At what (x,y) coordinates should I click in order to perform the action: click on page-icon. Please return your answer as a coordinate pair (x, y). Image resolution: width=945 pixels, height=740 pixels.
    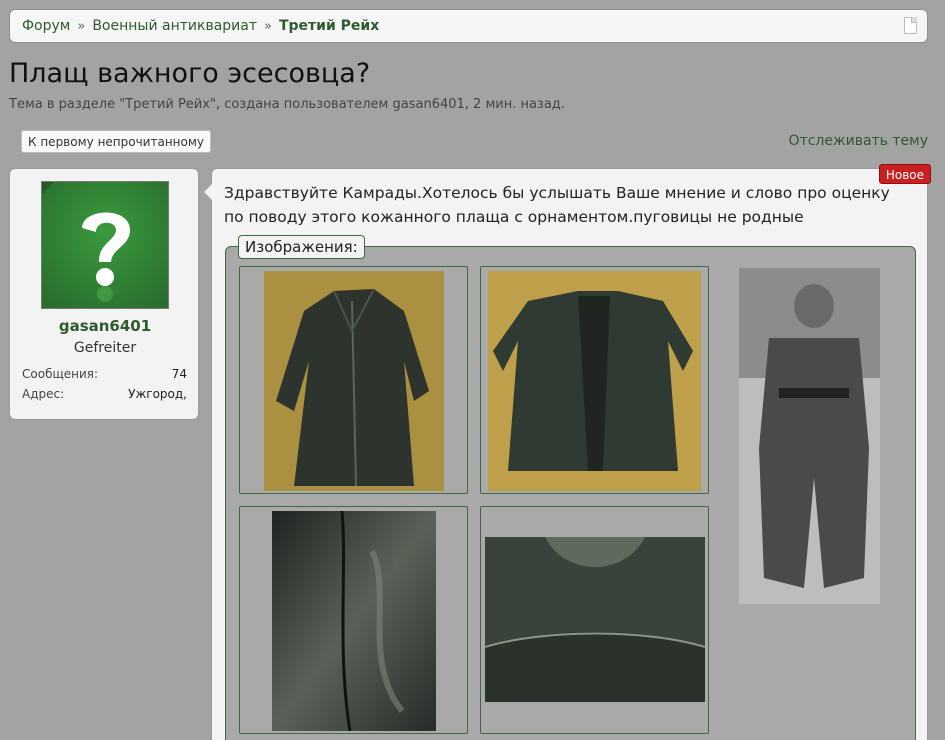
    Looking at the image, I should click on (910, 25).